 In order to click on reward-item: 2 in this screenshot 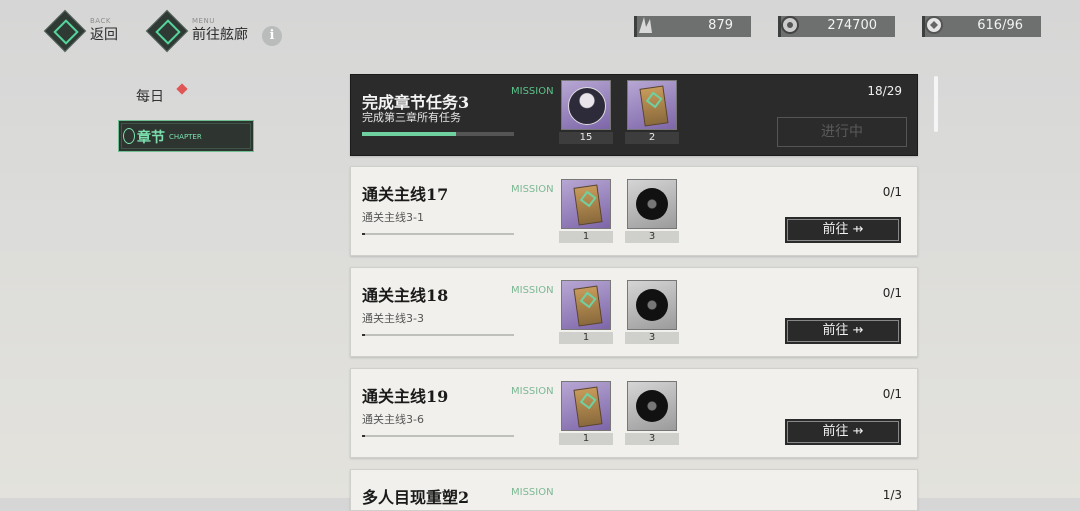, I will do `click(652, 112)`.